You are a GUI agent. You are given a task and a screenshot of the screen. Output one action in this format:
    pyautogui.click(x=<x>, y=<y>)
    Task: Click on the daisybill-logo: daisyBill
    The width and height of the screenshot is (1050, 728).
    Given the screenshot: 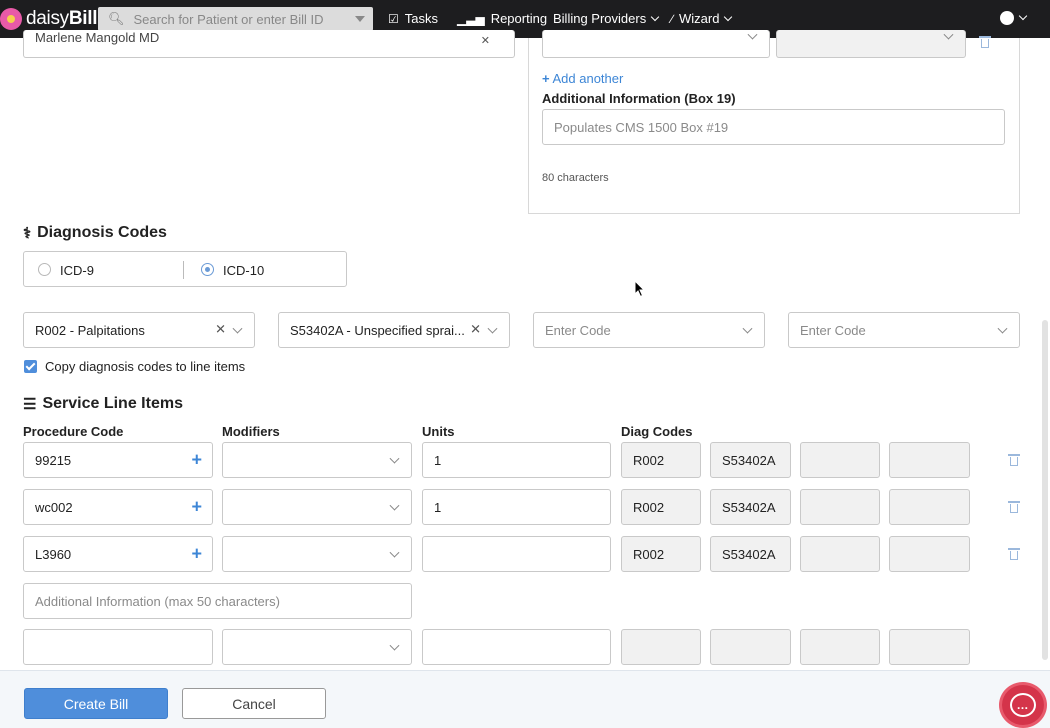 What is the action you would take?
    pyautogui.click(x=49, y=19)
    